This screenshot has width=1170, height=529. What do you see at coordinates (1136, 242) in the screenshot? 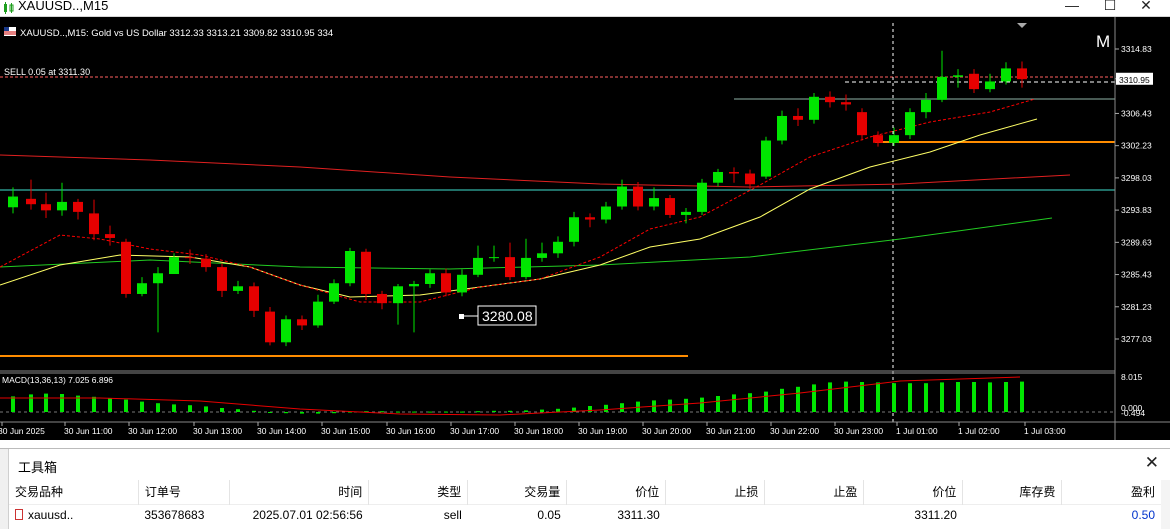
I see `price-tick-label: 3289.63` at bounding box center [1136, 242].